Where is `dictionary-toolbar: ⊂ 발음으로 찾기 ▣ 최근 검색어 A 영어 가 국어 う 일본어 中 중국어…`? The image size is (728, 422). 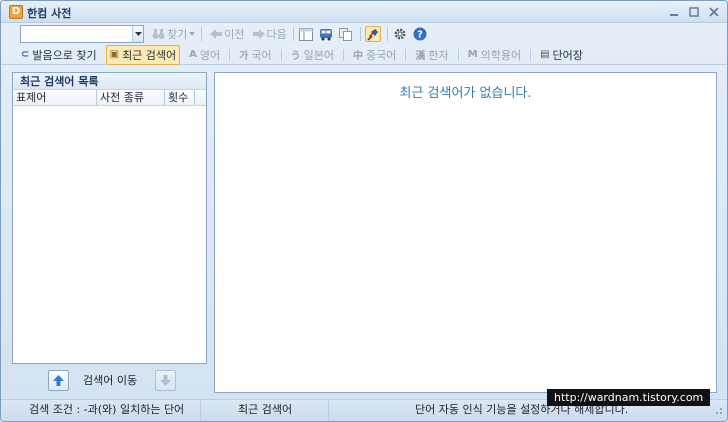 dictionary-toolbar: ⊂ 발음으로 찾기 ▣ 최근 검색어 A 영어 가 국어 う 일본어 中 중국어… is located at coordinates (364, 54).